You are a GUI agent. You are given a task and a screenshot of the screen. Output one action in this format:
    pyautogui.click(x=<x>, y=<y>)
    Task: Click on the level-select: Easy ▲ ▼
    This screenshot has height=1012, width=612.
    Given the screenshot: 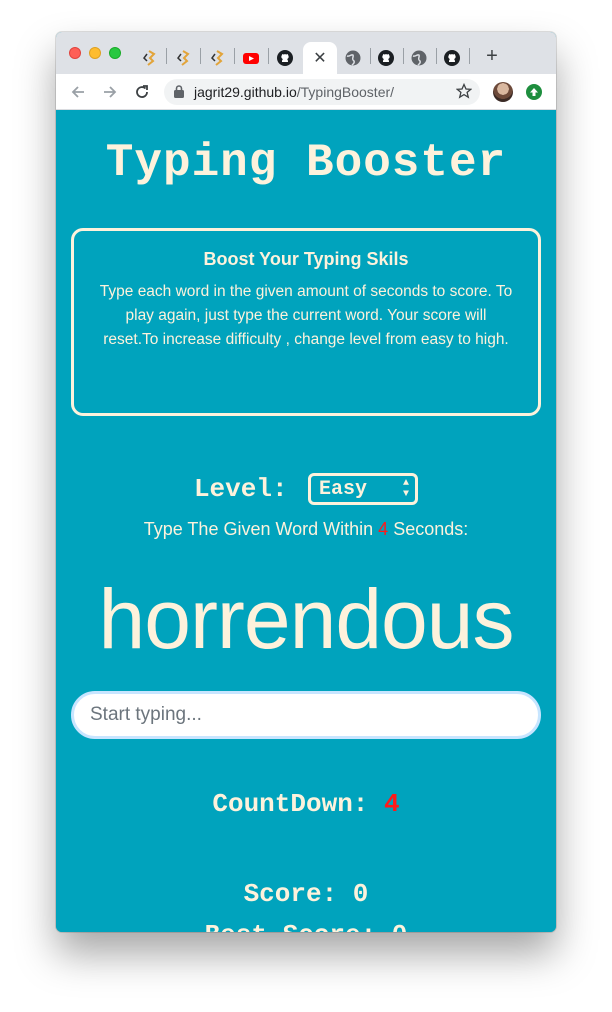 What is the action you would take?
    pyautogui.click(x=363, y=489)
    